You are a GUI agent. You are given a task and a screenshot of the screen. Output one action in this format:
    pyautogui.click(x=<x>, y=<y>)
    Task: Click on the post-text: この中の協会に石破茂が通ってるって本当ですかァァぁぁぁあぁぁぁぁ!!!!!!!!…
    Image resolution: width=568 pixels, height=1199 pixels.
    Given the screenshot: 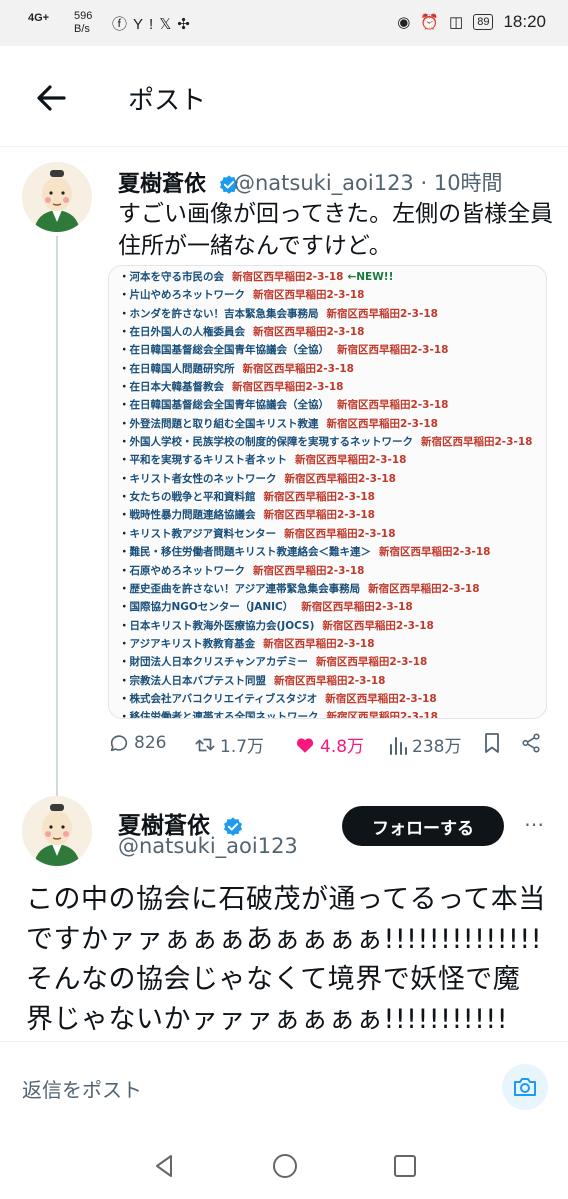 What is the action you would take?
    pyautogui.click(x=286, y=959)
    